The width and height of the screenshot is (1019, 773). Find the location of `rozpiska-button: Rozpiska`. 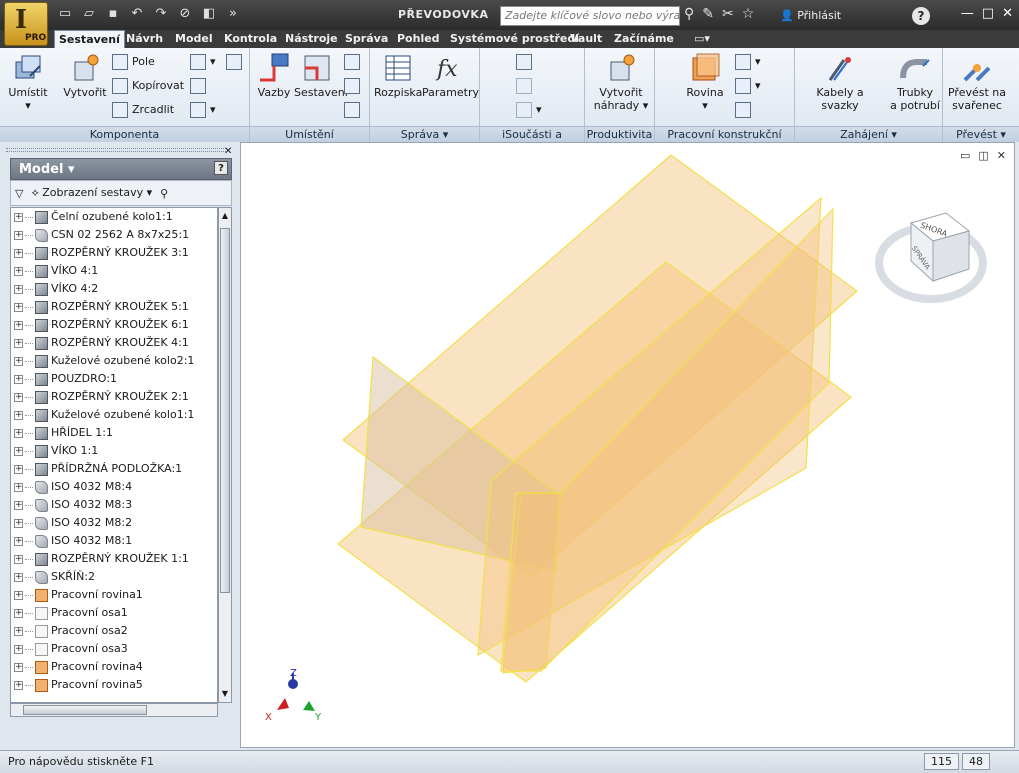

rozpiska-button: Rozpiska is located at coordinates (398, 75).